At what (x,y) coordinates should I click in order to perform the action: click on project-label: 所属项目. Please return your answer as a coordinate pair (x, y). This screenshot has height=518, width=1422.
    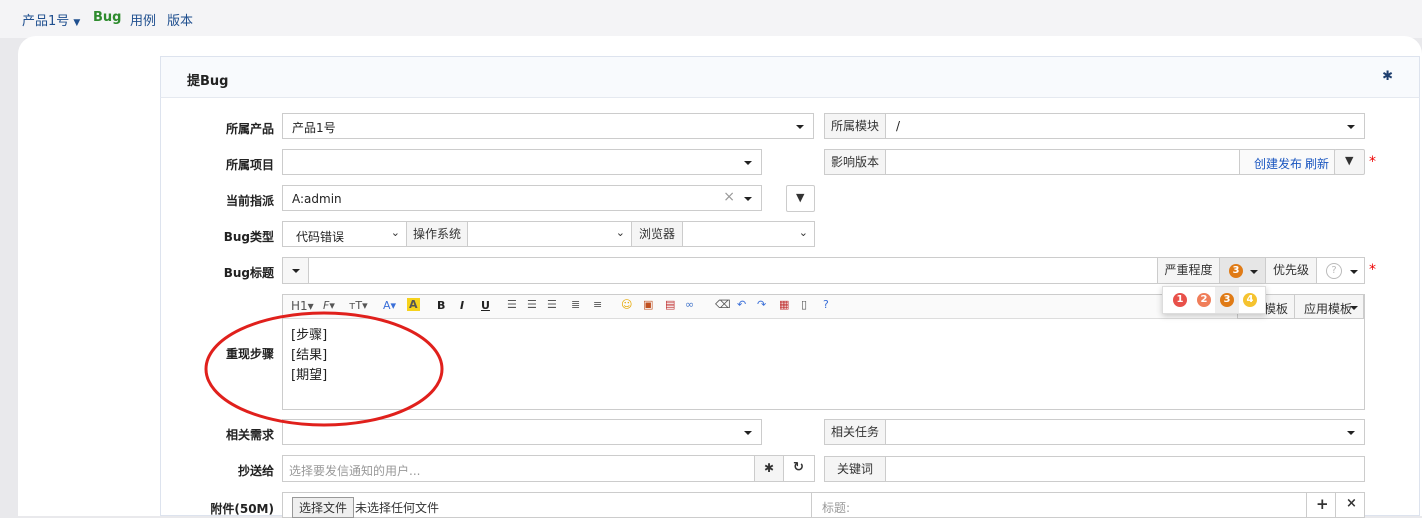
    Looking at the image, I should click on (249, 165).